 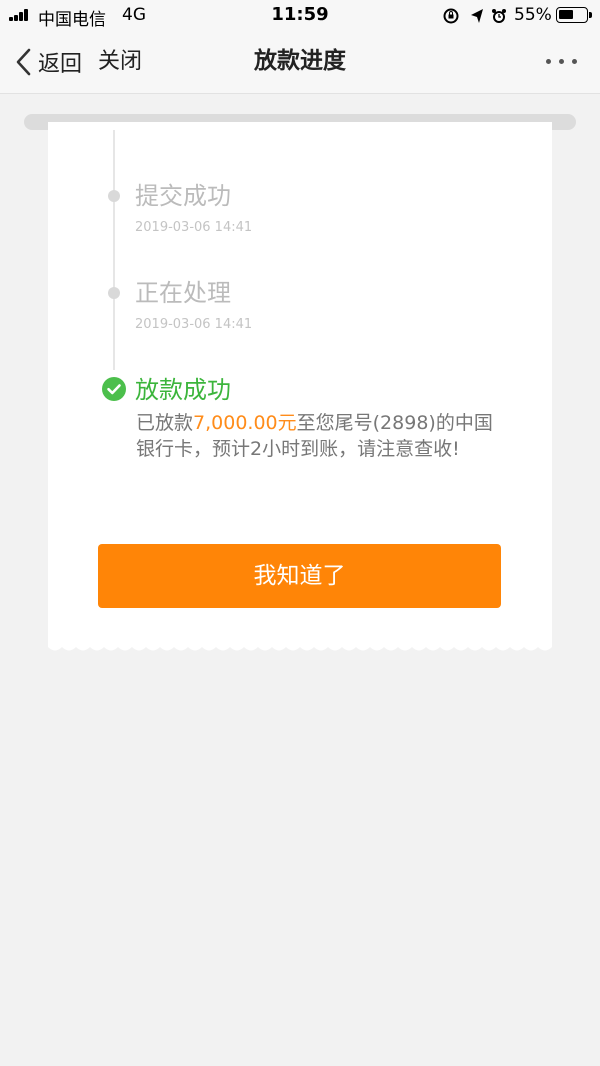 I want to click on status-bar: 中国电信 4G 11:59 55%, so click(x=300, y=15).